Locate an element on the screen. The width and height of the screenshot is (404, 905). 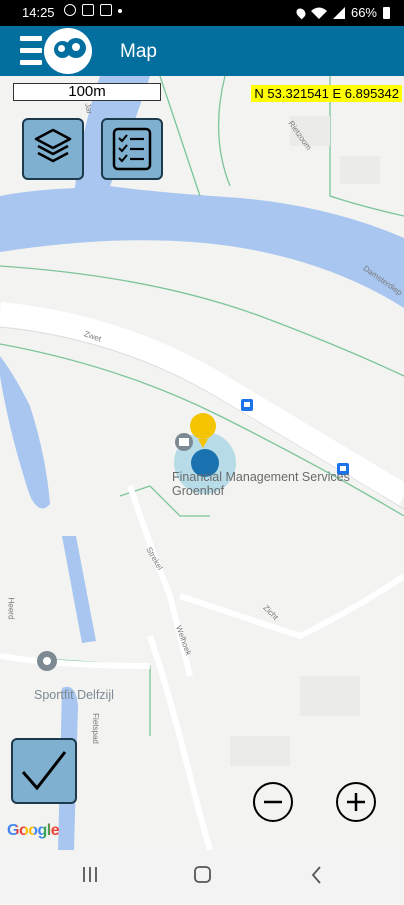
google-attribution: Google is located at coordinates (33, 831).